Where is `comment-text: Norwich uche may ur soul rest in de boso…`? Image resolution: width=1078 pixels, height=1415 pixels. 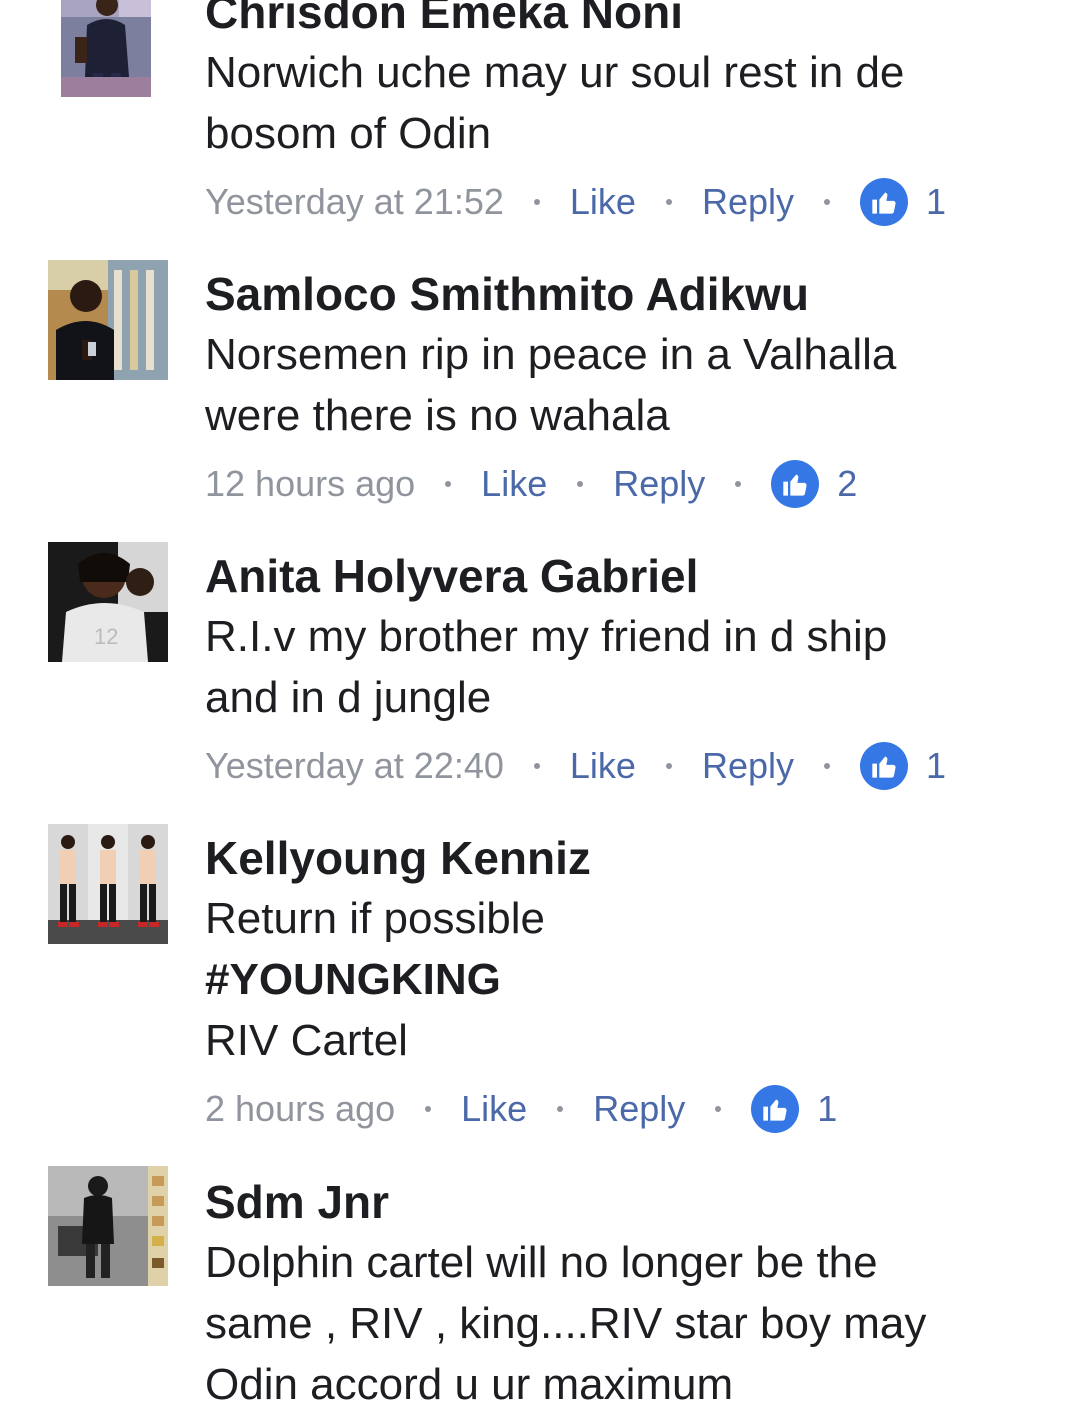
comment-text: Norwich uche may ur soul rest in de boso… is located at coordinates (611, 103).